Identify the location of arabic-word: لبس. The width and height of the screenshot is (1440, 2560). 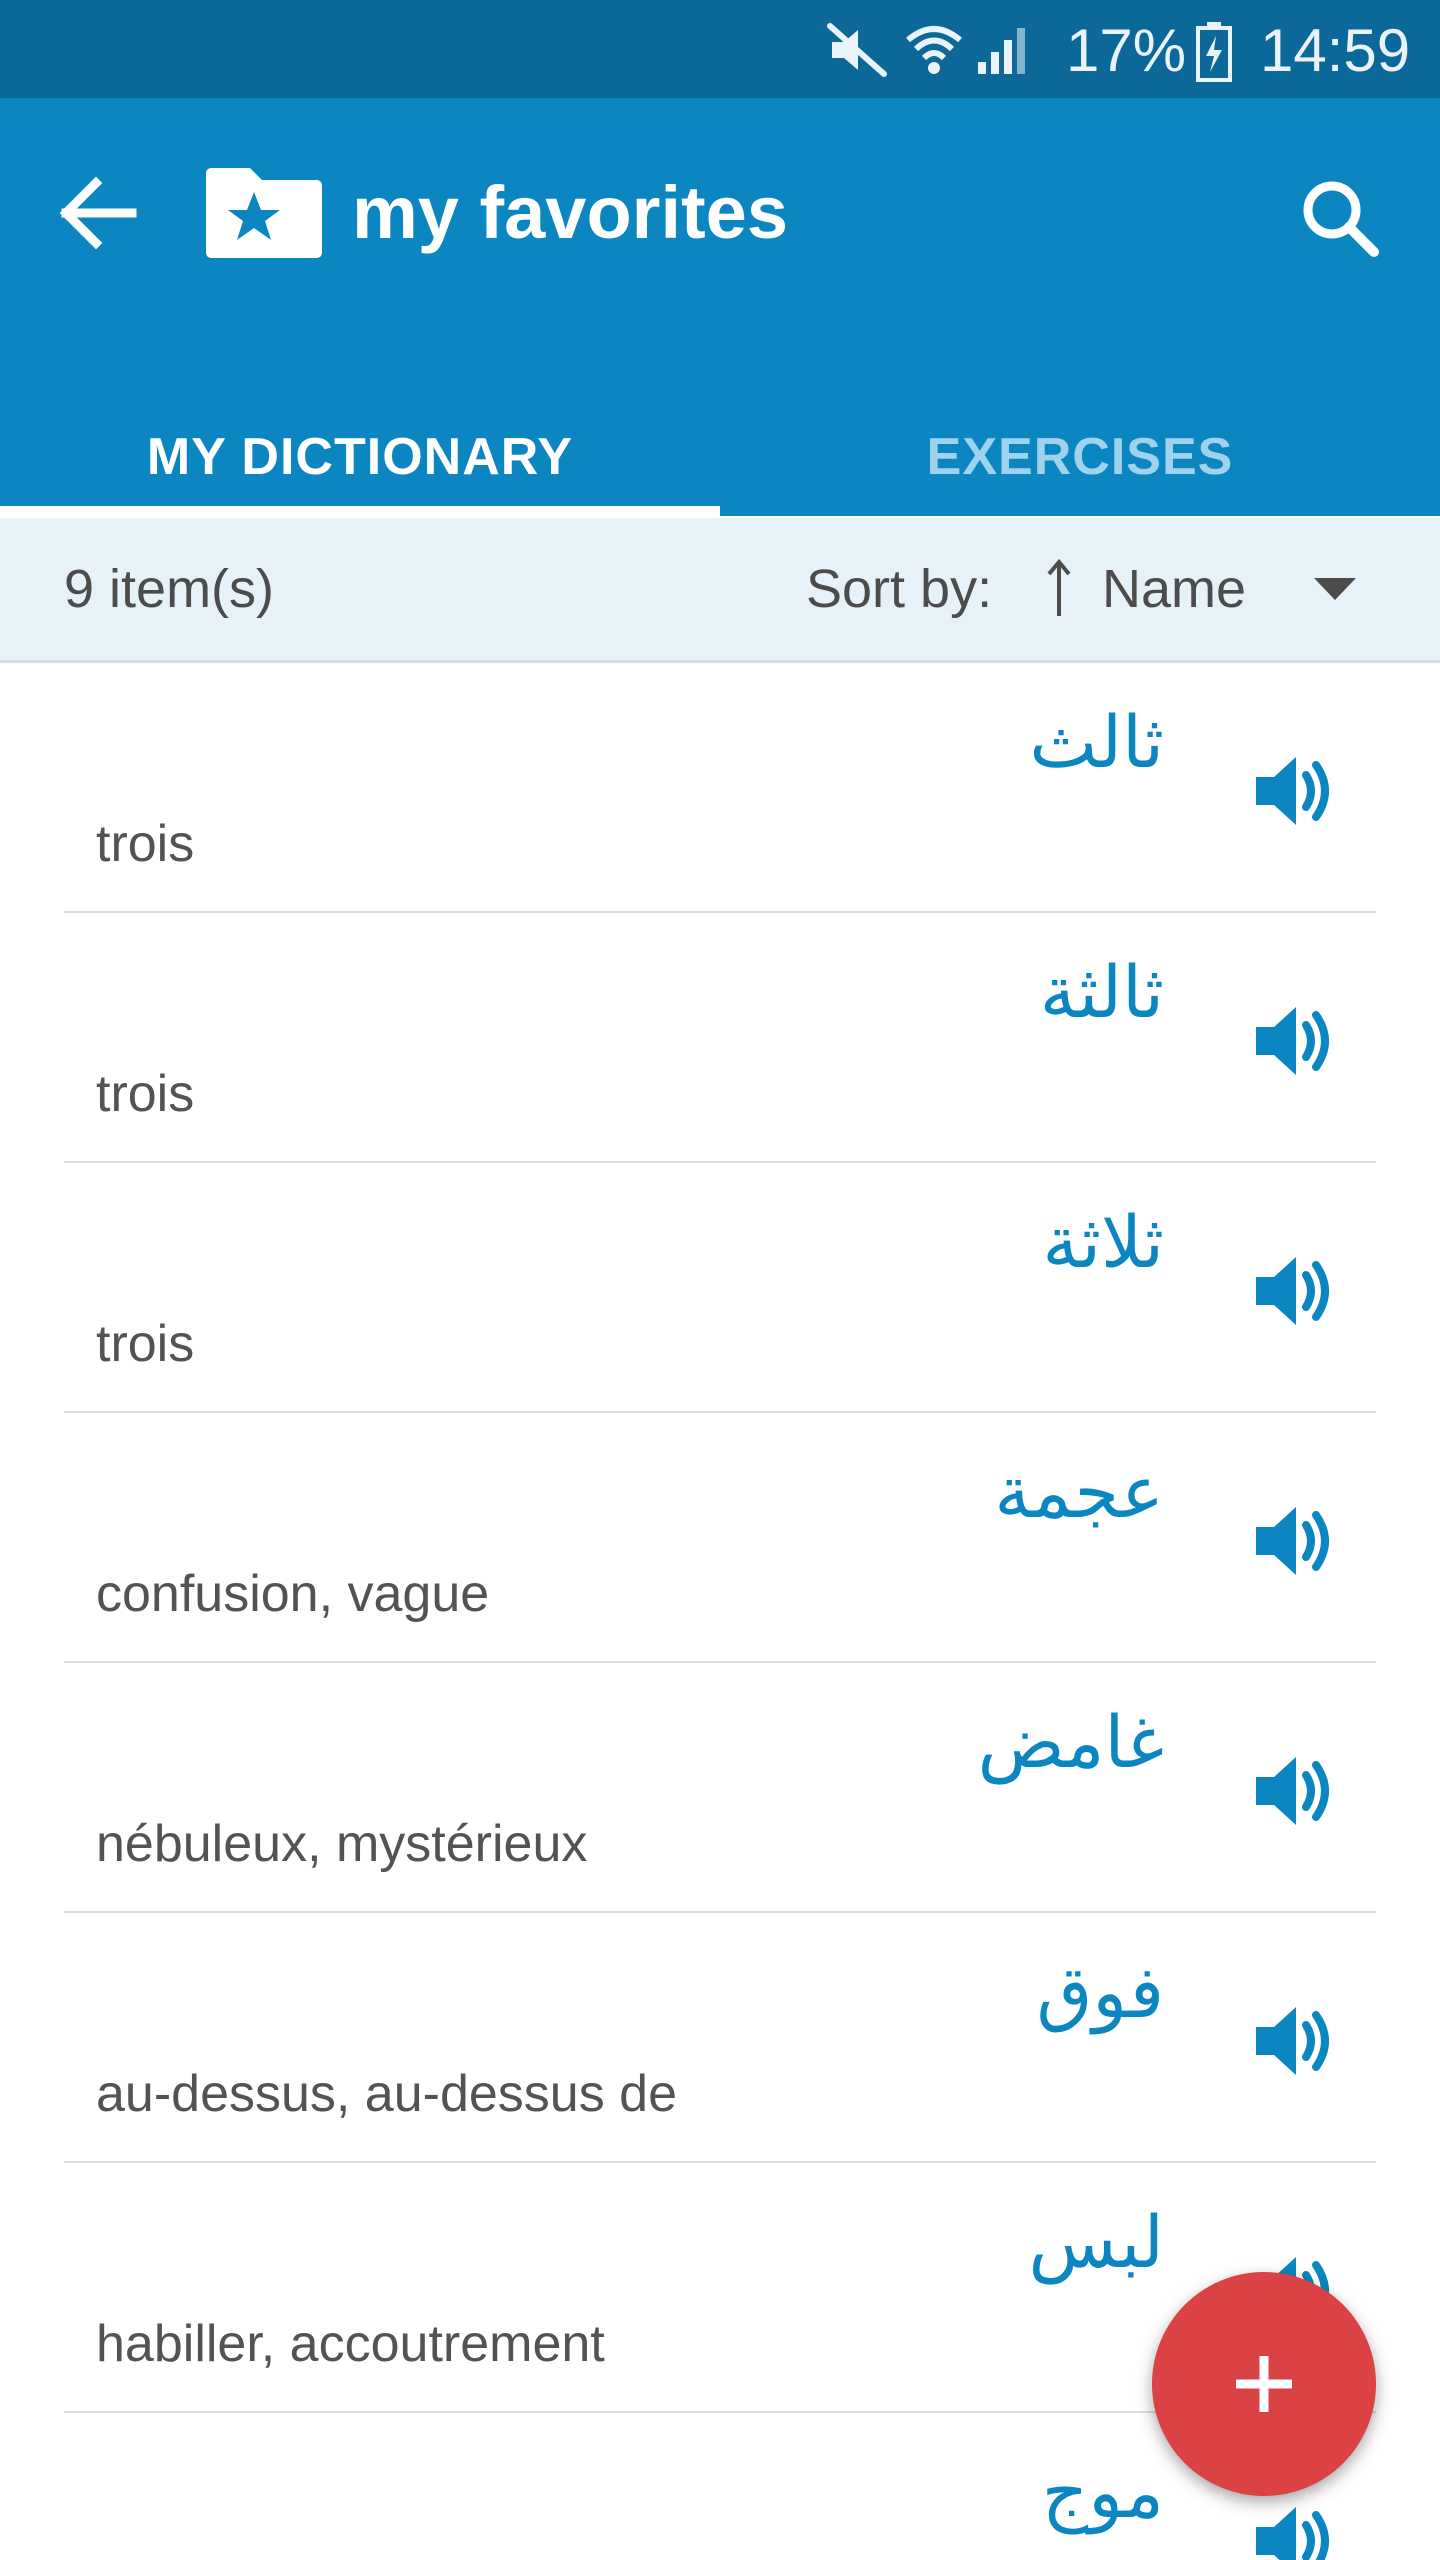
(1096, 2242).